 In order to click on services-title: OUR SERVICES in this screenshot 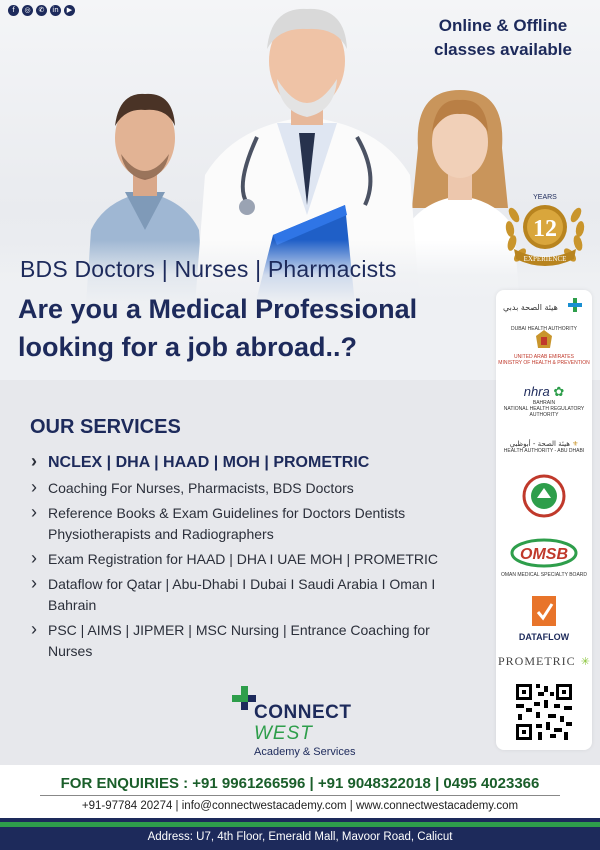, I will do `click(105, 427)`.